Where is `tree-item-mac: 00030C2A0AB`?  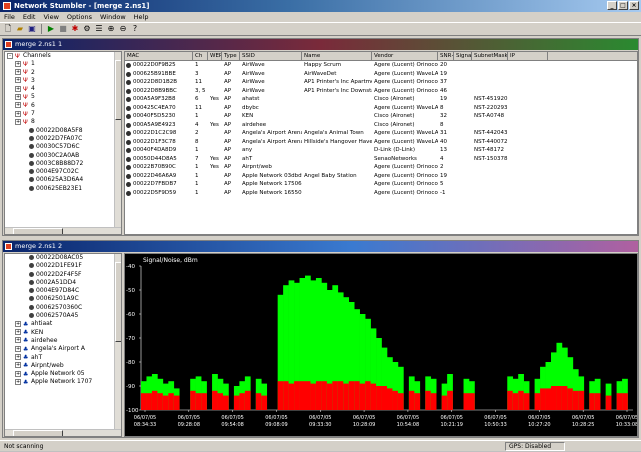
tree-item-mac: 00030C2A0AB is located at coordinates (63, 156).